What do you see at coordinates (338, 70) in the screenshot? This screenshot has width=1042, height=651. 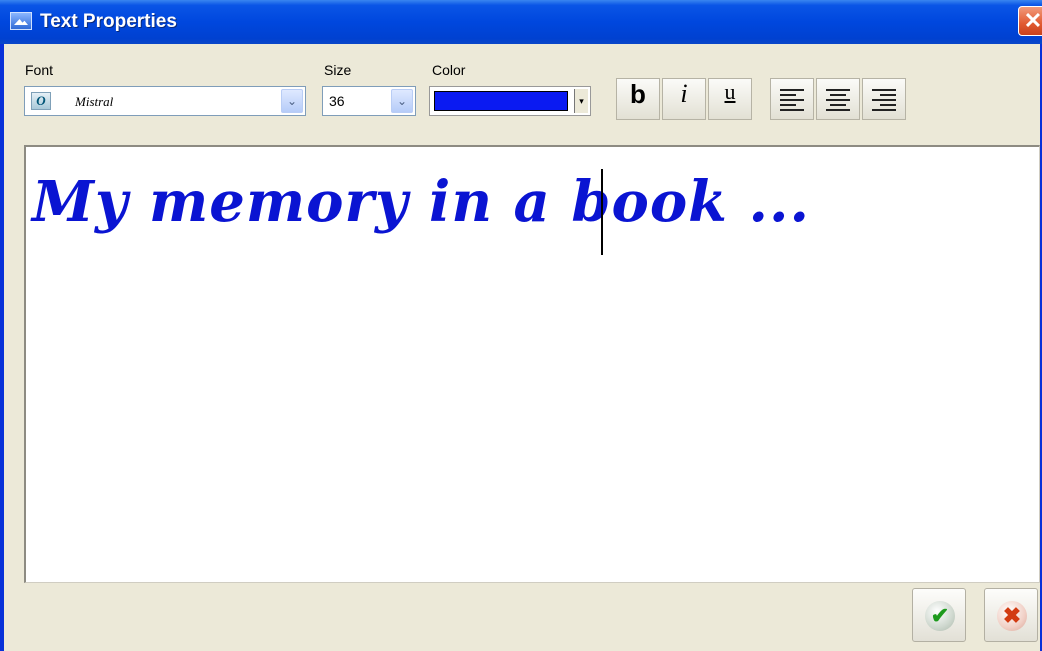 I see `size-label: Size` at bounding box center [338, 70].